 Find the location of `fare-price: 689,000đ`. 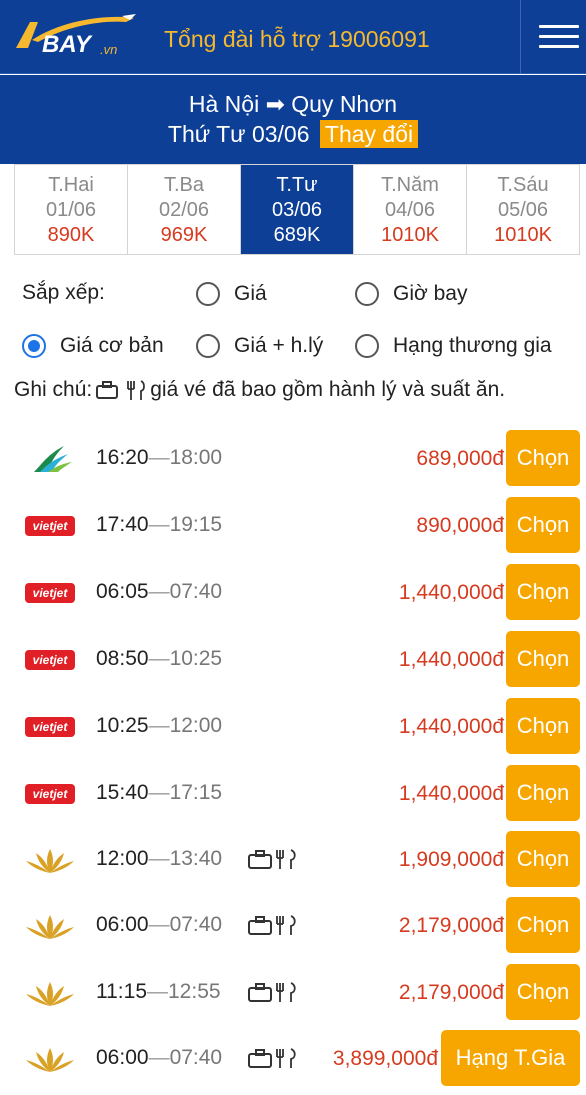

fare-price: 689,000đ is located at coordinates (460, 458).